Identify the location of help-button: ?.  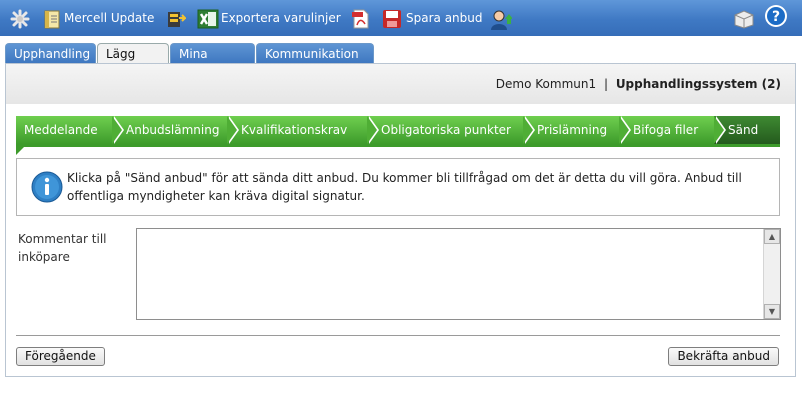
(776, 16).